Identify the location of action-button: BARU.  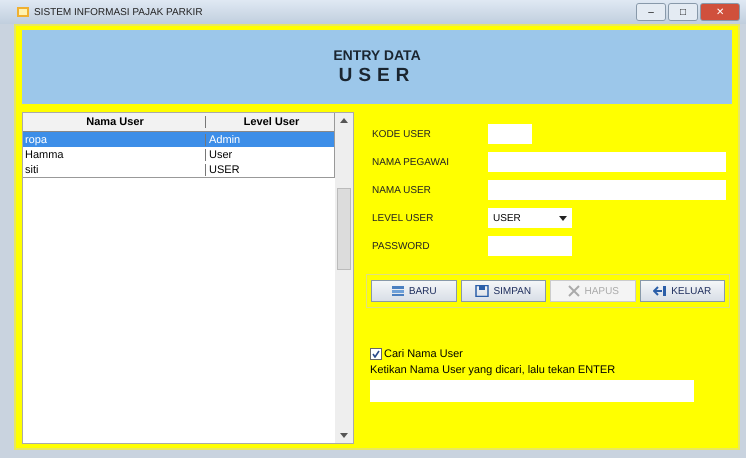
(413, 291).